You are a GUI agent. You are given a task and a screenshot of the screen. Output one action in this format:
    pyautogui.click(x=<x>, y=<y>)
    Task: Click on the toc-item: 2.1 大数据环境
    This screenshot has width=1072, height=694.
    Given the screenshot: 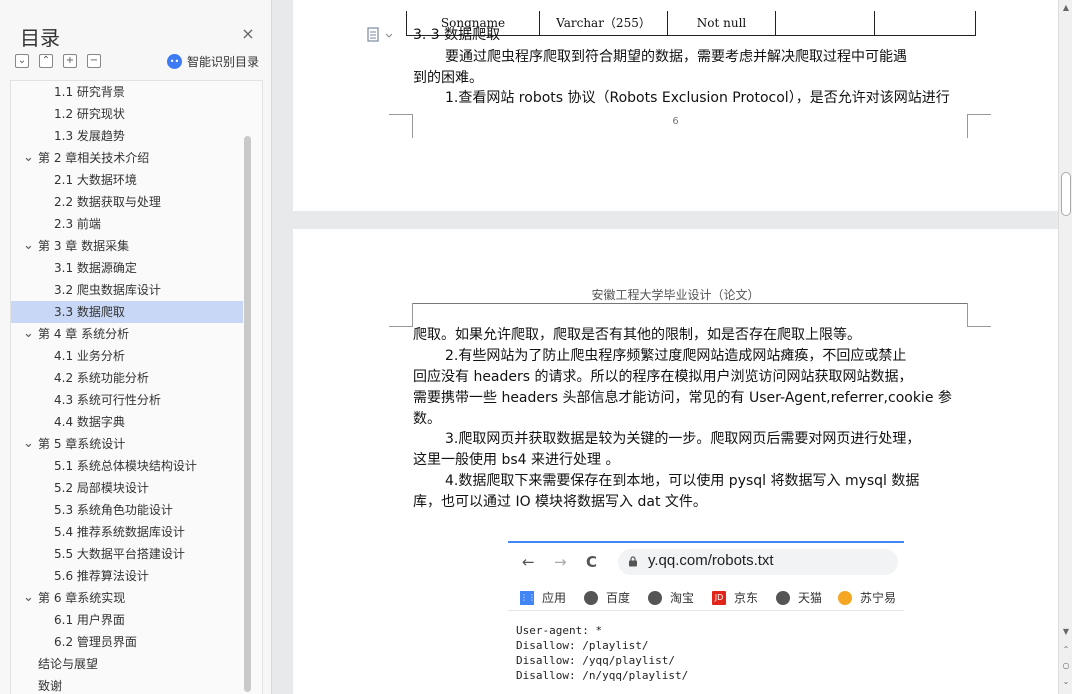 What is the action you would take?
    pyautogui.click(x=127, y=180)
    